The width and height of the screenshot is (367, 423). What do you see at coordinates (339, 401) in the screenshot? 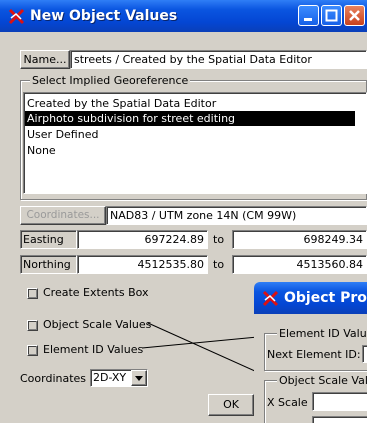
I see `x-scale-field` at bounding box center [339, 401].